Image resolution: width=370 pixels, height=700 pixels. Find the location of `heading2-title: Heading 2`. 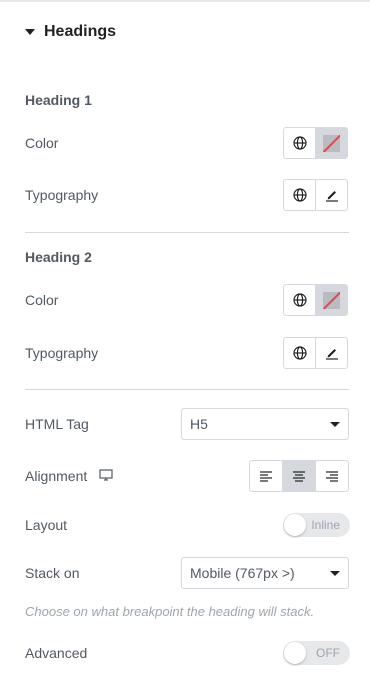

heading2-title: Heading 2 is located at coordinates (58, 257).